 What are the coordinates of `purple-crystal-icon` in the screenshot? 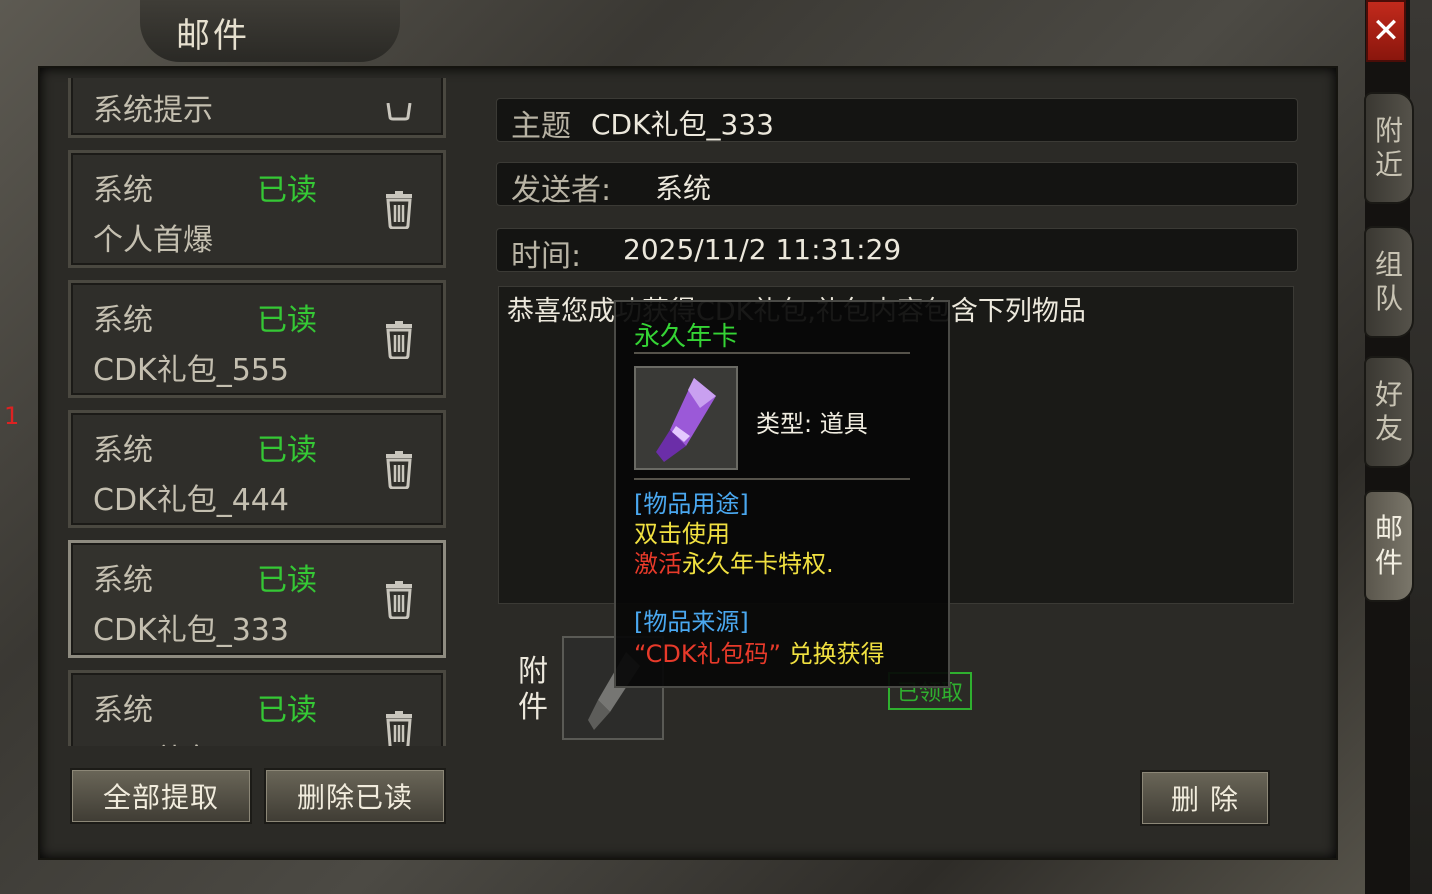 It's located at (686, 420).